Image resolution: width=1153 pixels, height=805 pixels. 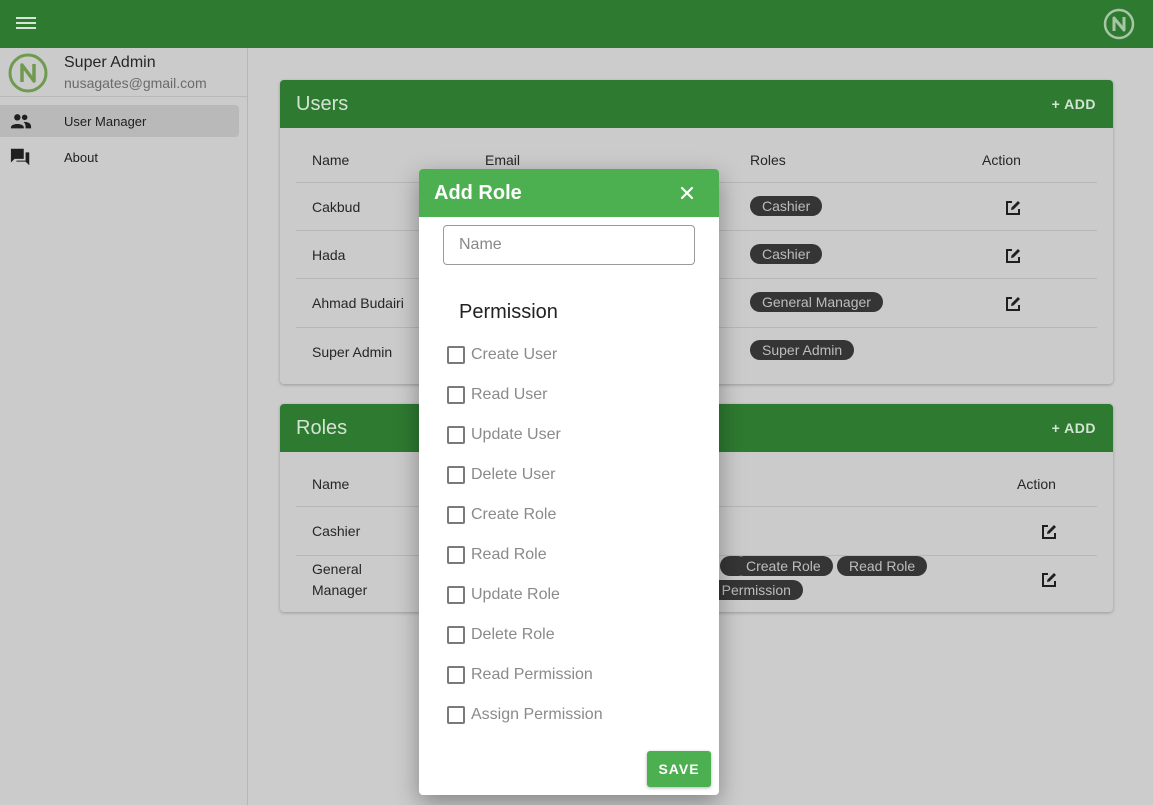 What do you see at coordinates (679, 769) in the screenshot?
I see `save-button: SAVE` at bounding box center [679, 769].